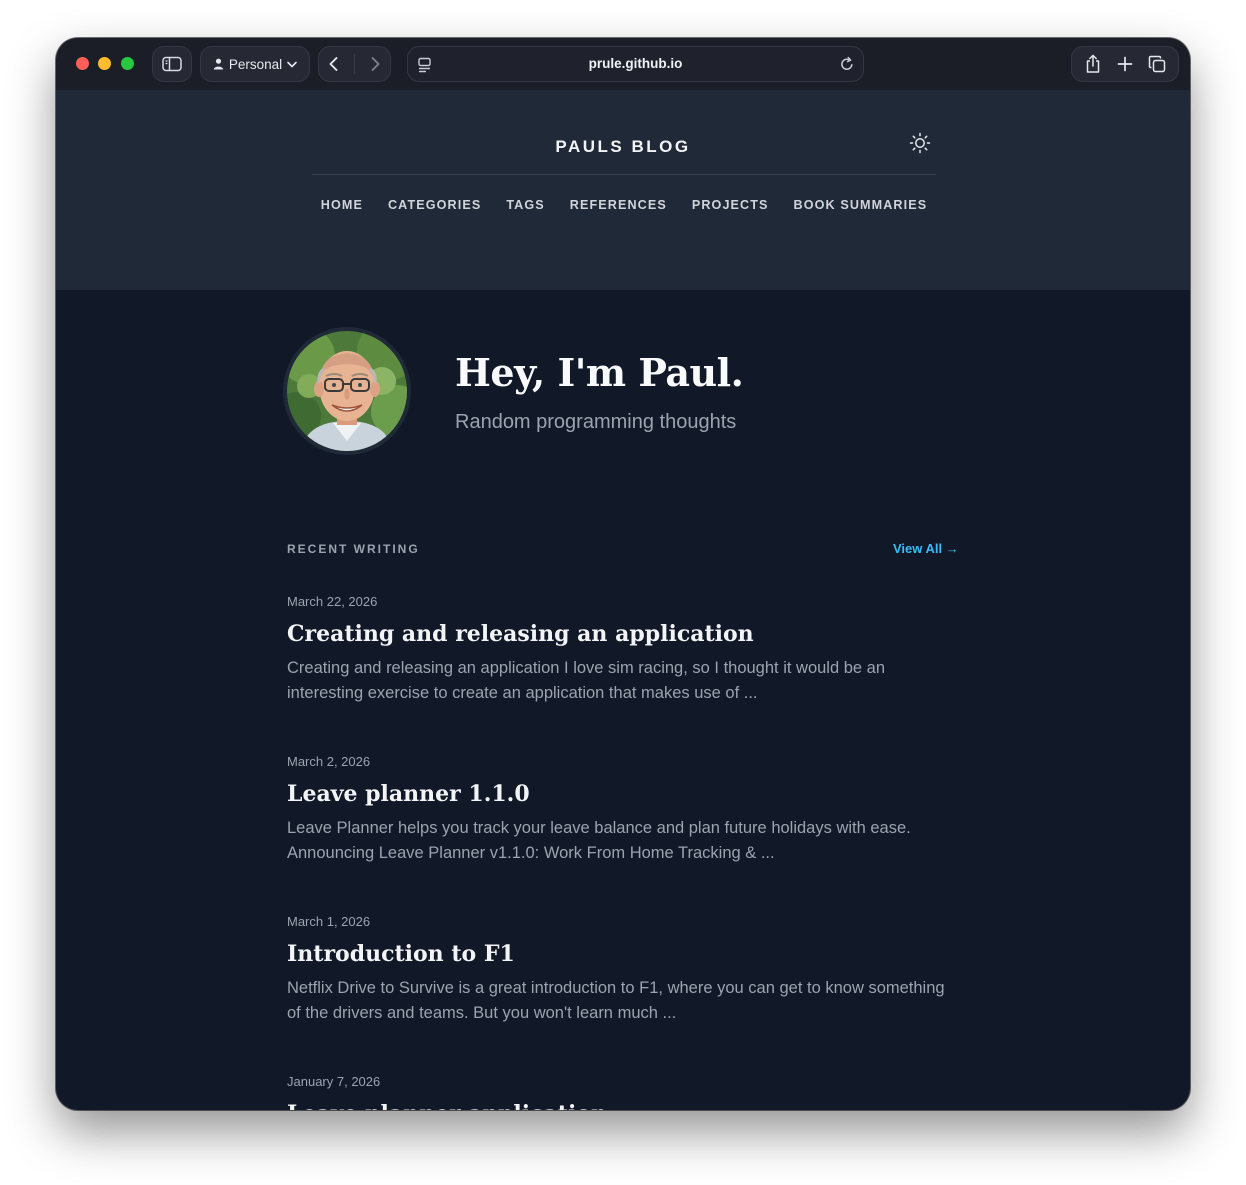 The width and height of the screenshot is (1246, 1185). I want to click on url-text: prule.github.io, so click(635, 63).